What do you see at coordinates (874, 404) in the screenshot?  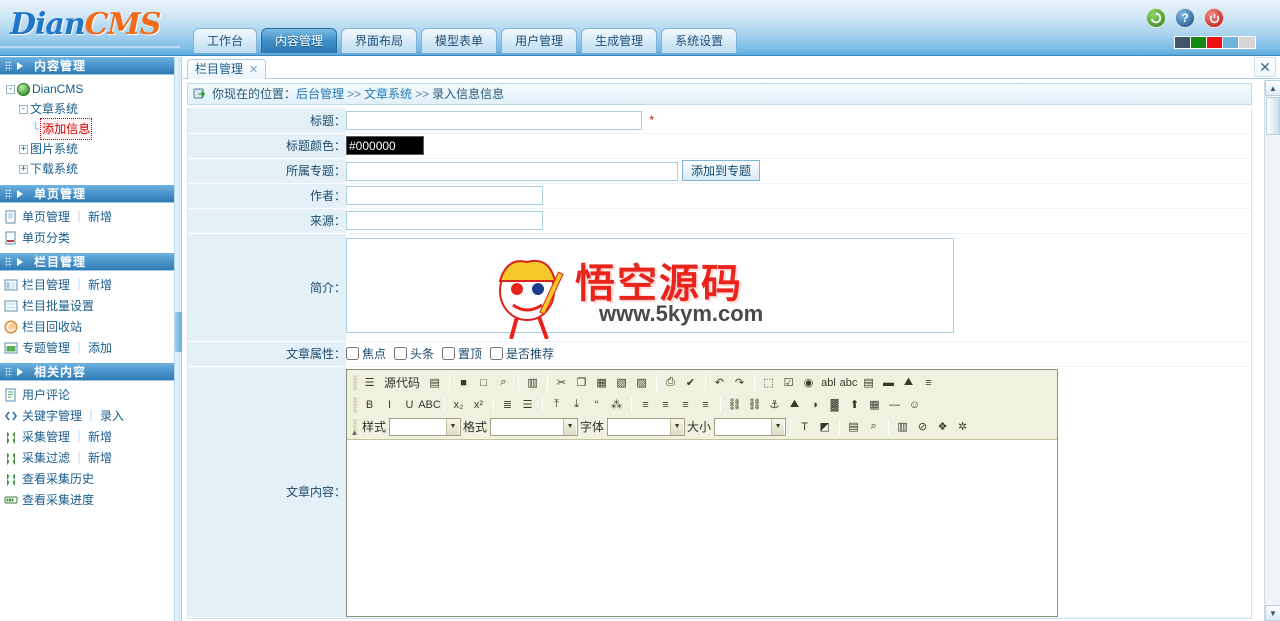 I see `table-icon: ▦` at bounding box center [874, 404].